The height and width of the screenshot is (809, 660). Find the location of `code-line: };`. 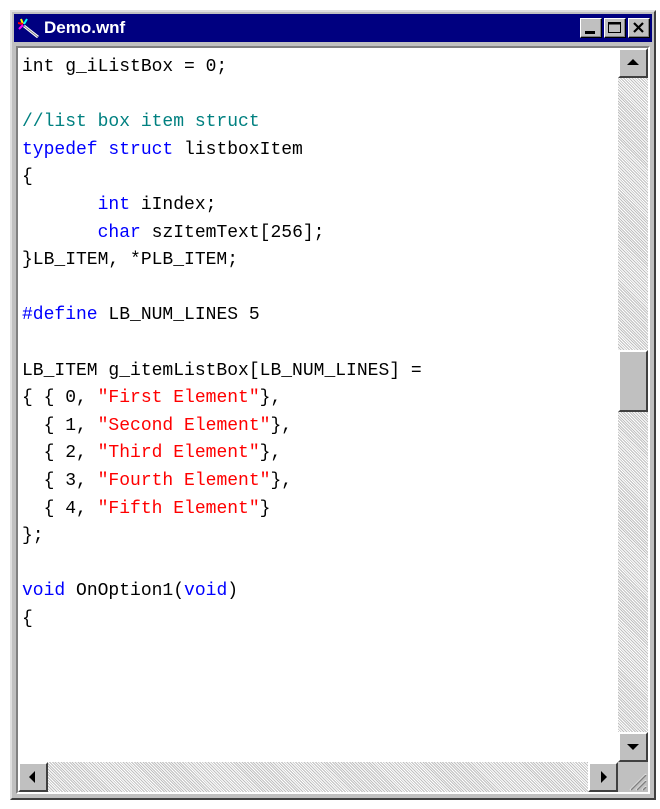

code-line: }; is located at coordinates (222, 537).